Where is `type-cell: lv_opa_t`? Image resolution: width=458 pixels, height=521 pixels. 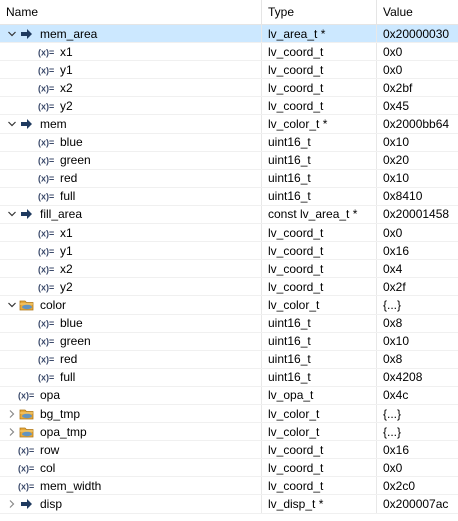 type-cell: lv_opa_t is located at coordinates (319, 395).